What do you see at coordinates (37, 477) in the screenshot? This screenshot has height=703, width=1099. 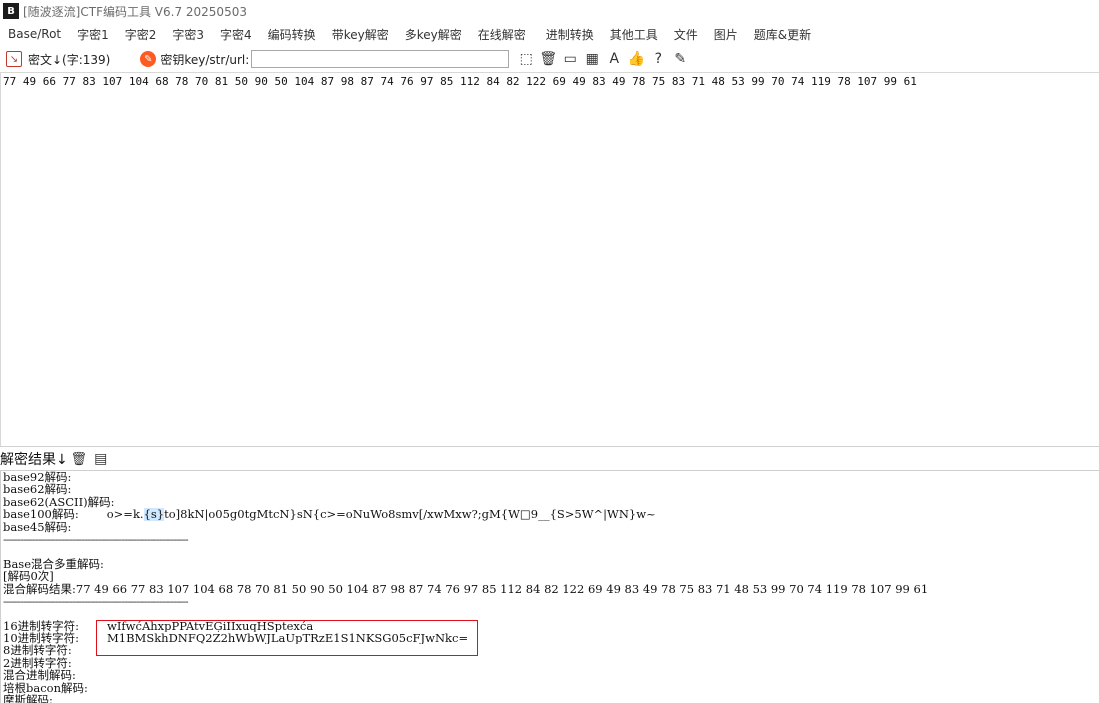 I see `result-line-base92: base92解码:` at bounding box center [37, 477].